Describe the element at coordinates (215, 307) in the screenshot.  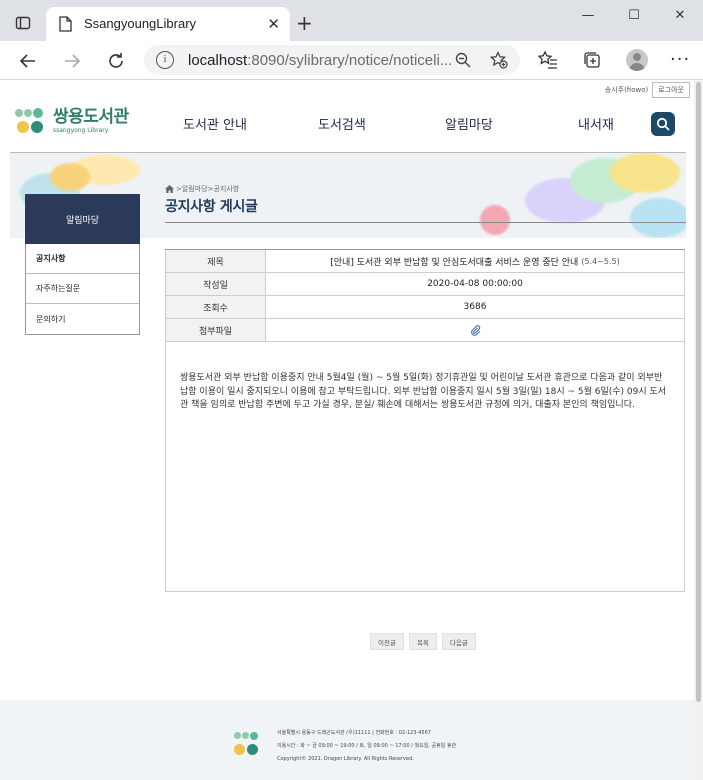
I see `views-label: 조회수` at that location.